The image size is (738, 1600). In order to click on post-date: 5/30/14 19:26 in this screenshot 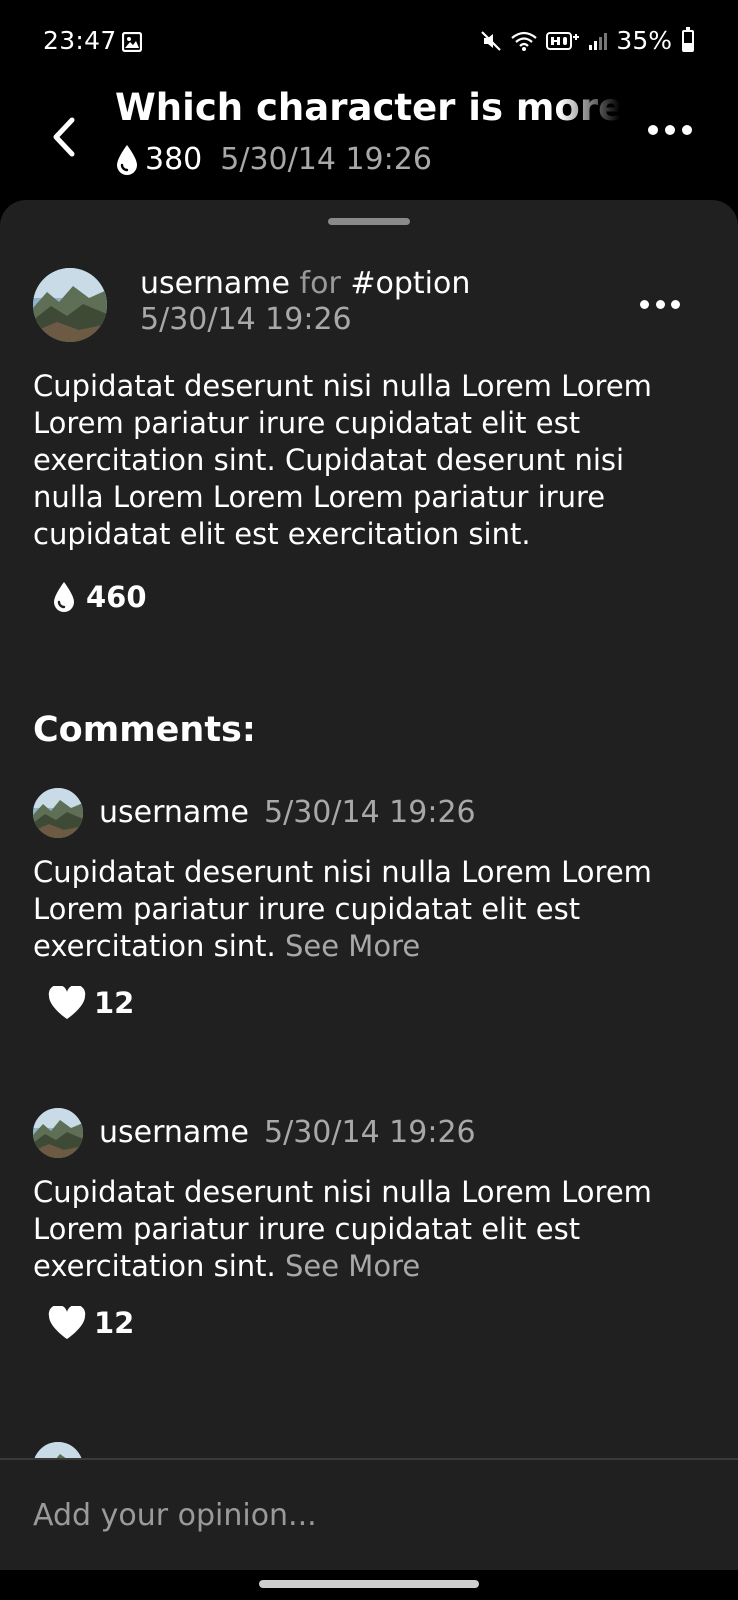, I will do `click(246, 319)`.